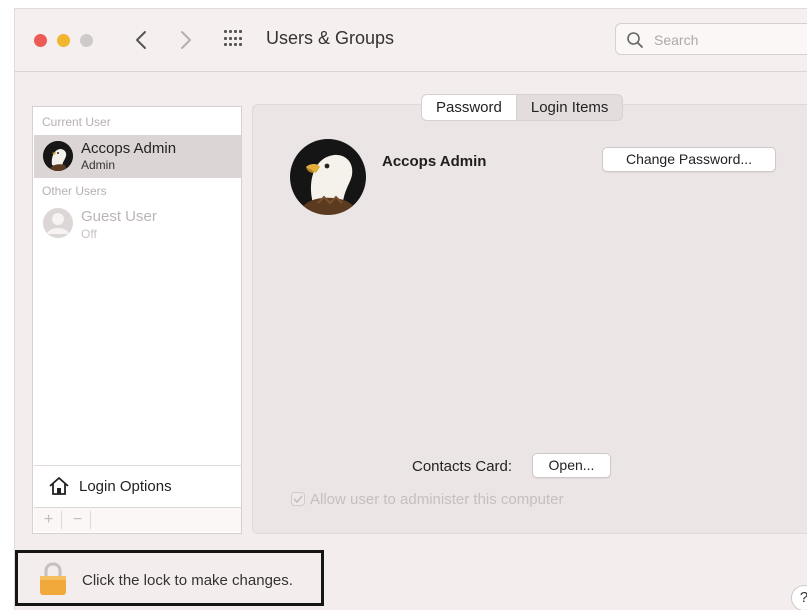 The width and height of the screenshot is (807, 610). Describe the element at coordinates (437, 499) in the screenshot. I see `allow-admin-label: Allow user to administer this computer` at that location.